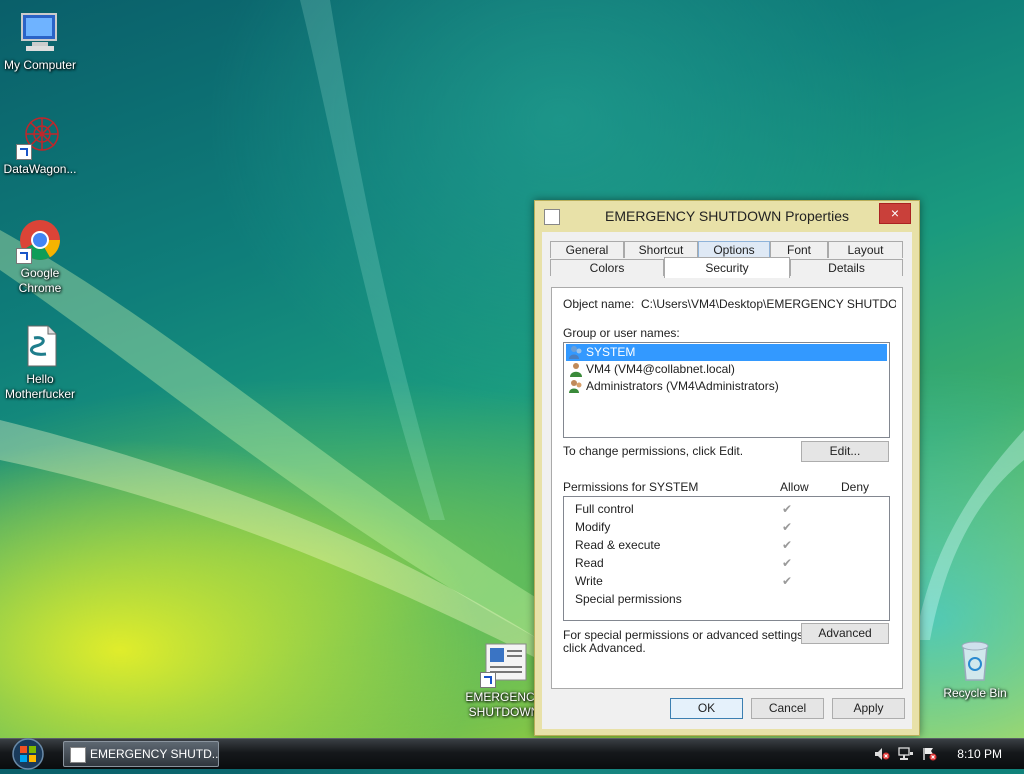 The height and width of the screenshot is (774, 1024). What do you see at coordinates (906, 754) in the screenshot?
I see `network-icon` at bounding box center [906, 754].